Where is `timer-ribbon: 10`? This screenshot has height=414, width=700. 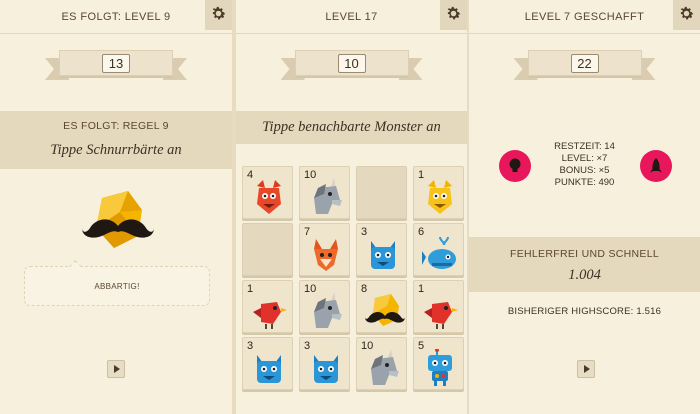
timer-ribbon: 10 is located at coordinates (351, 63).